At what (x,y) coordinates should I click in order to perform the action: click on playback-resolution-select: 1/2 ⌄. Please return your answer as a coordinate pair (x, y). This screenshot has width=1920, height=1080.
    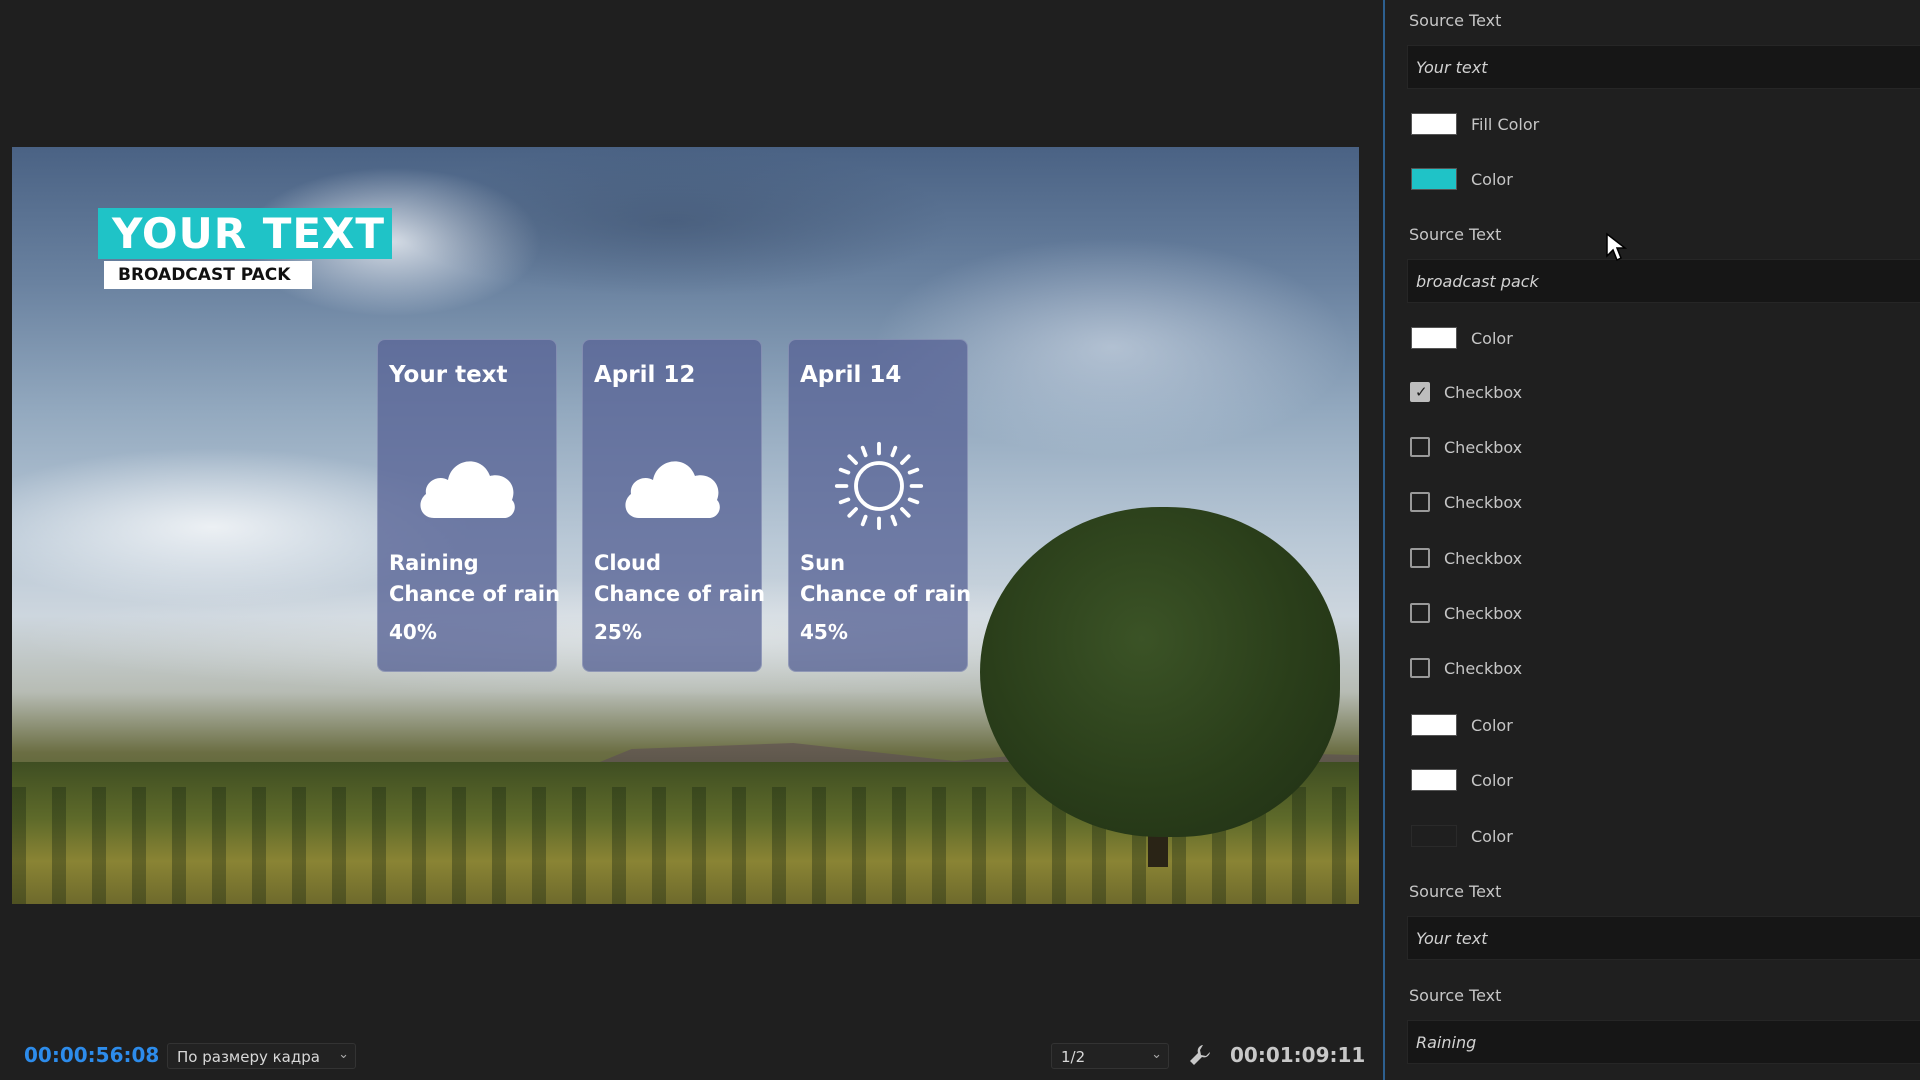
    Looking at the image, I should click on (1110, 1056).